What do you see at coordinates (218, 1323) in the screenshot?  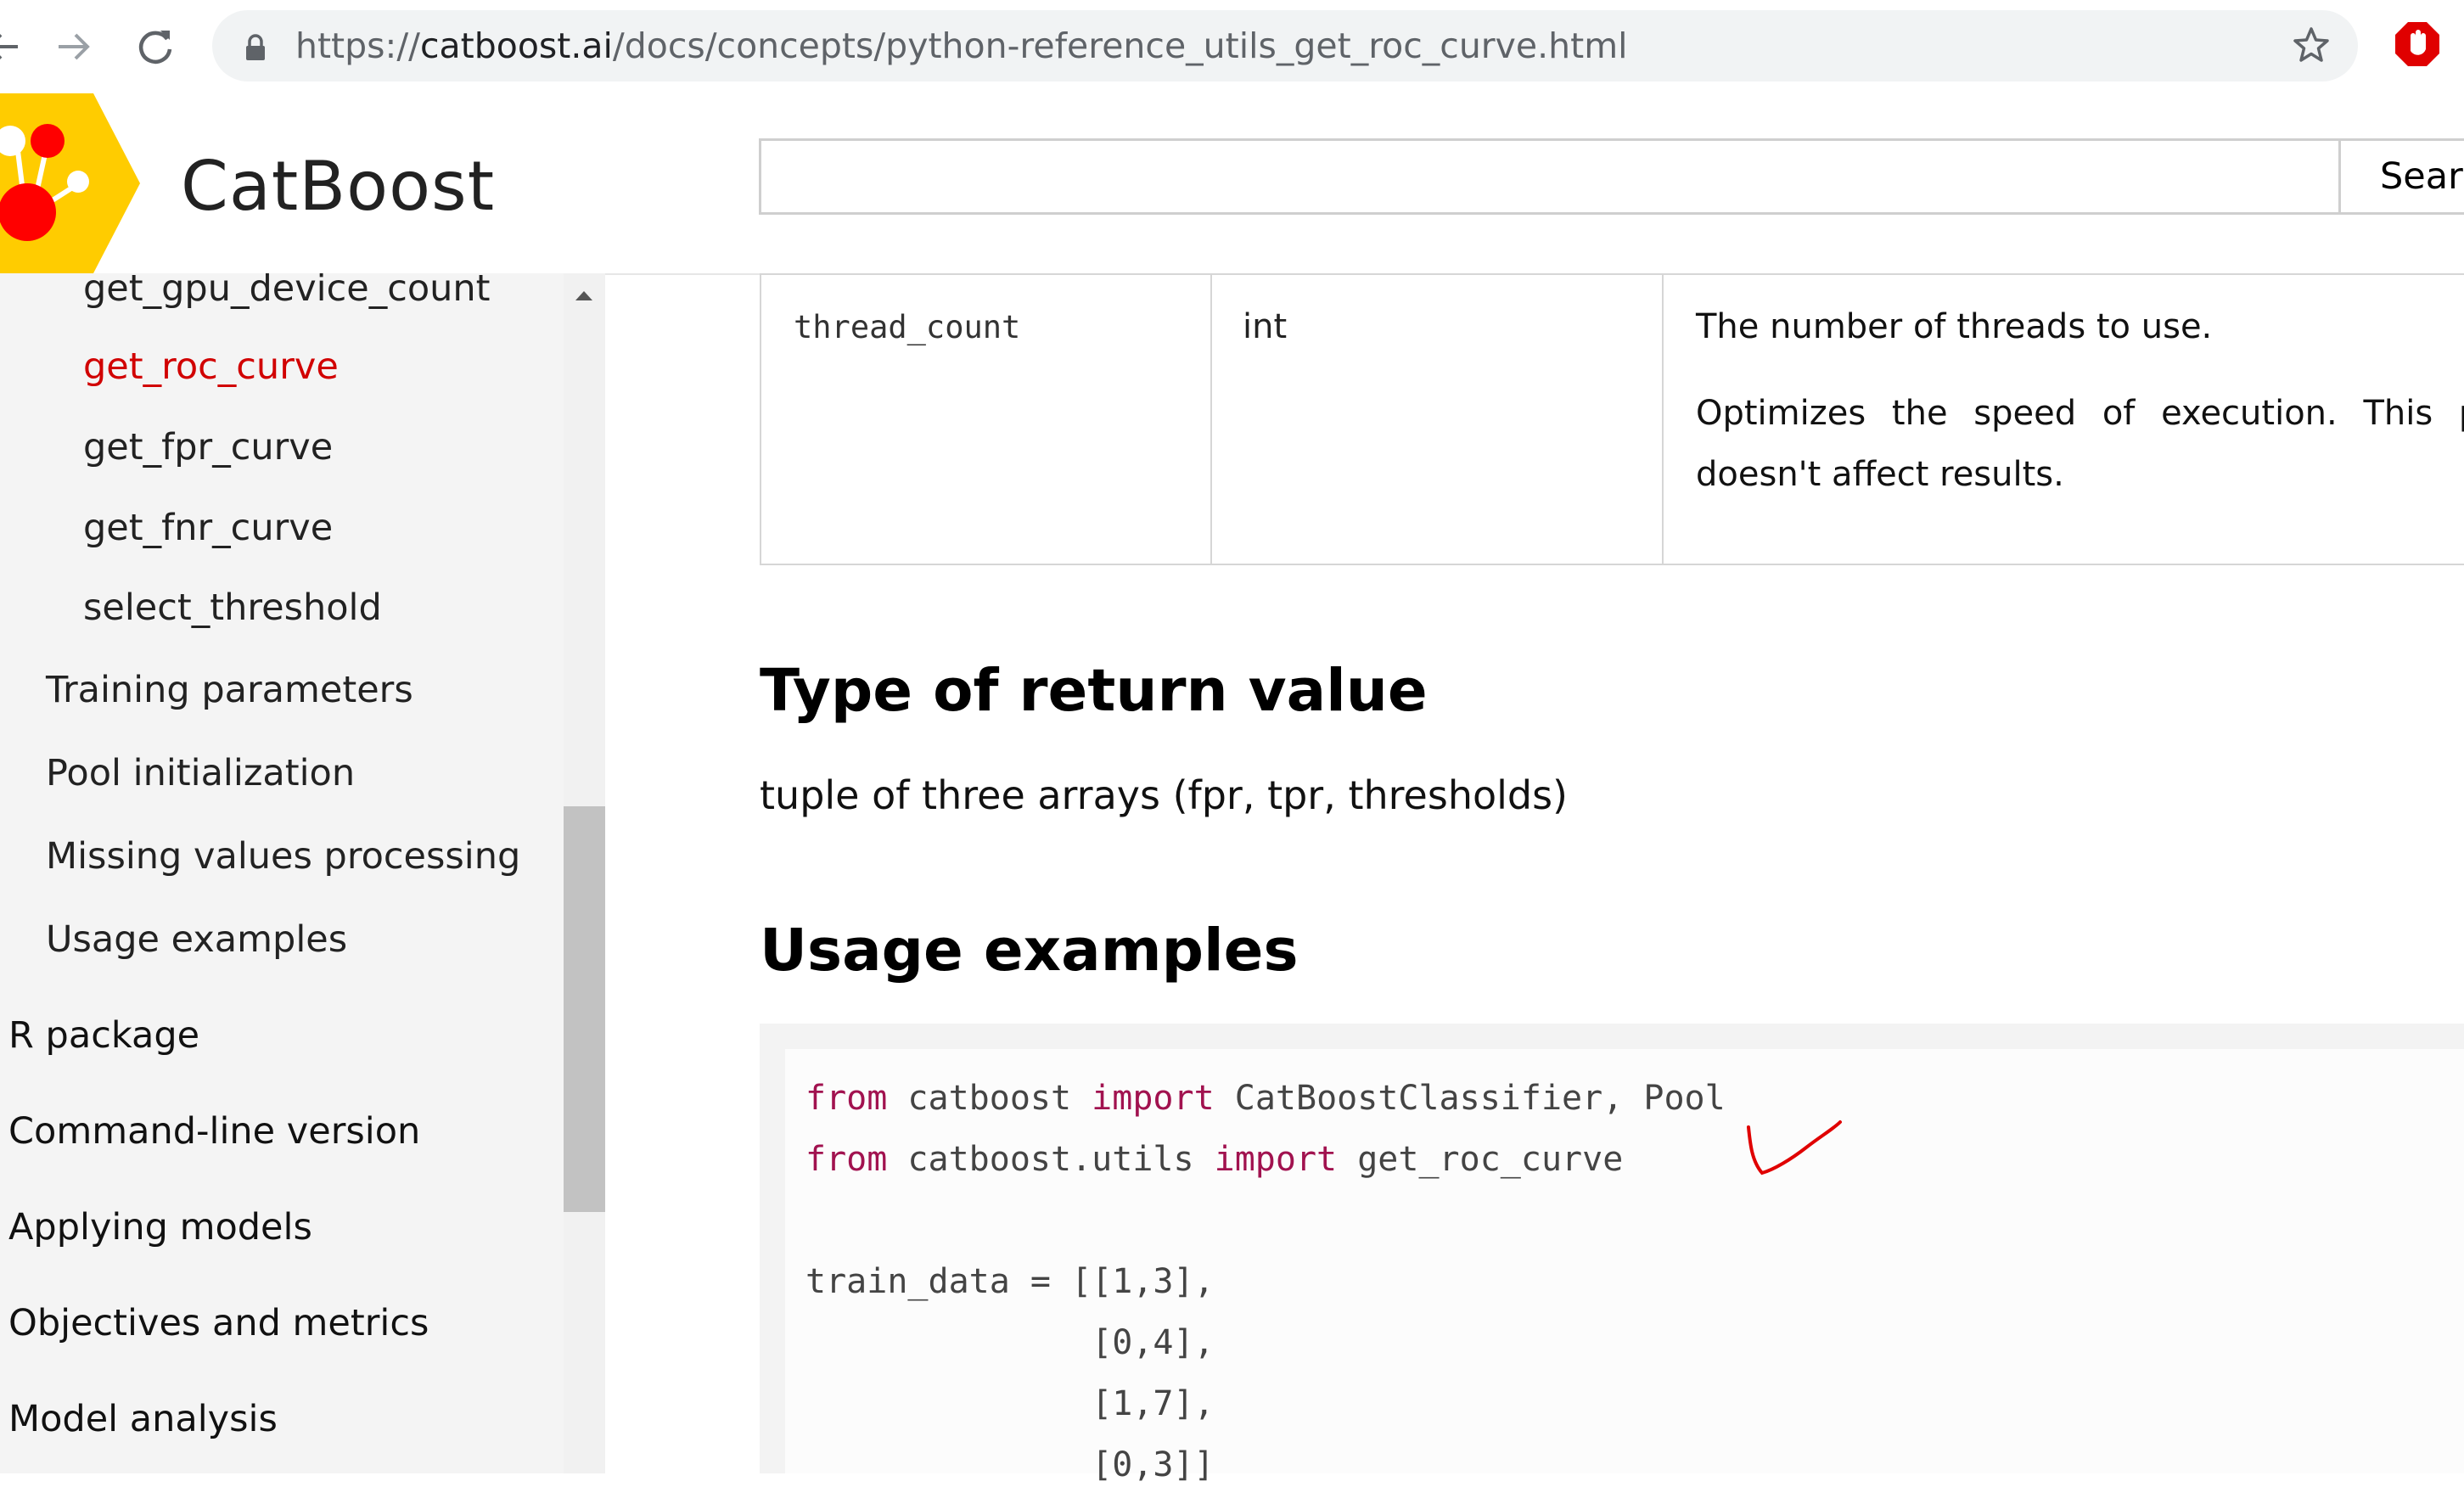 I see `sidebar-item-objectives-and-metrics: Objectives and metrics` at bounding box center [218, 1323].